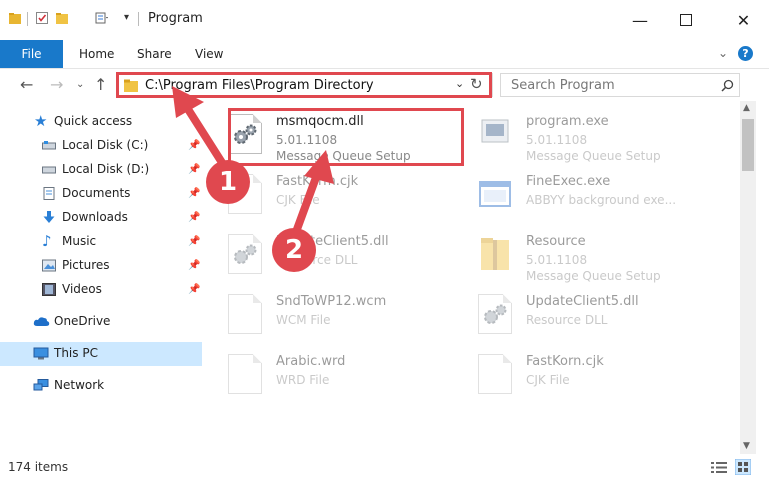  Describe the element at coordinates (228, 182) in the screenshot. I see `step-1-badge: 1` at that location.